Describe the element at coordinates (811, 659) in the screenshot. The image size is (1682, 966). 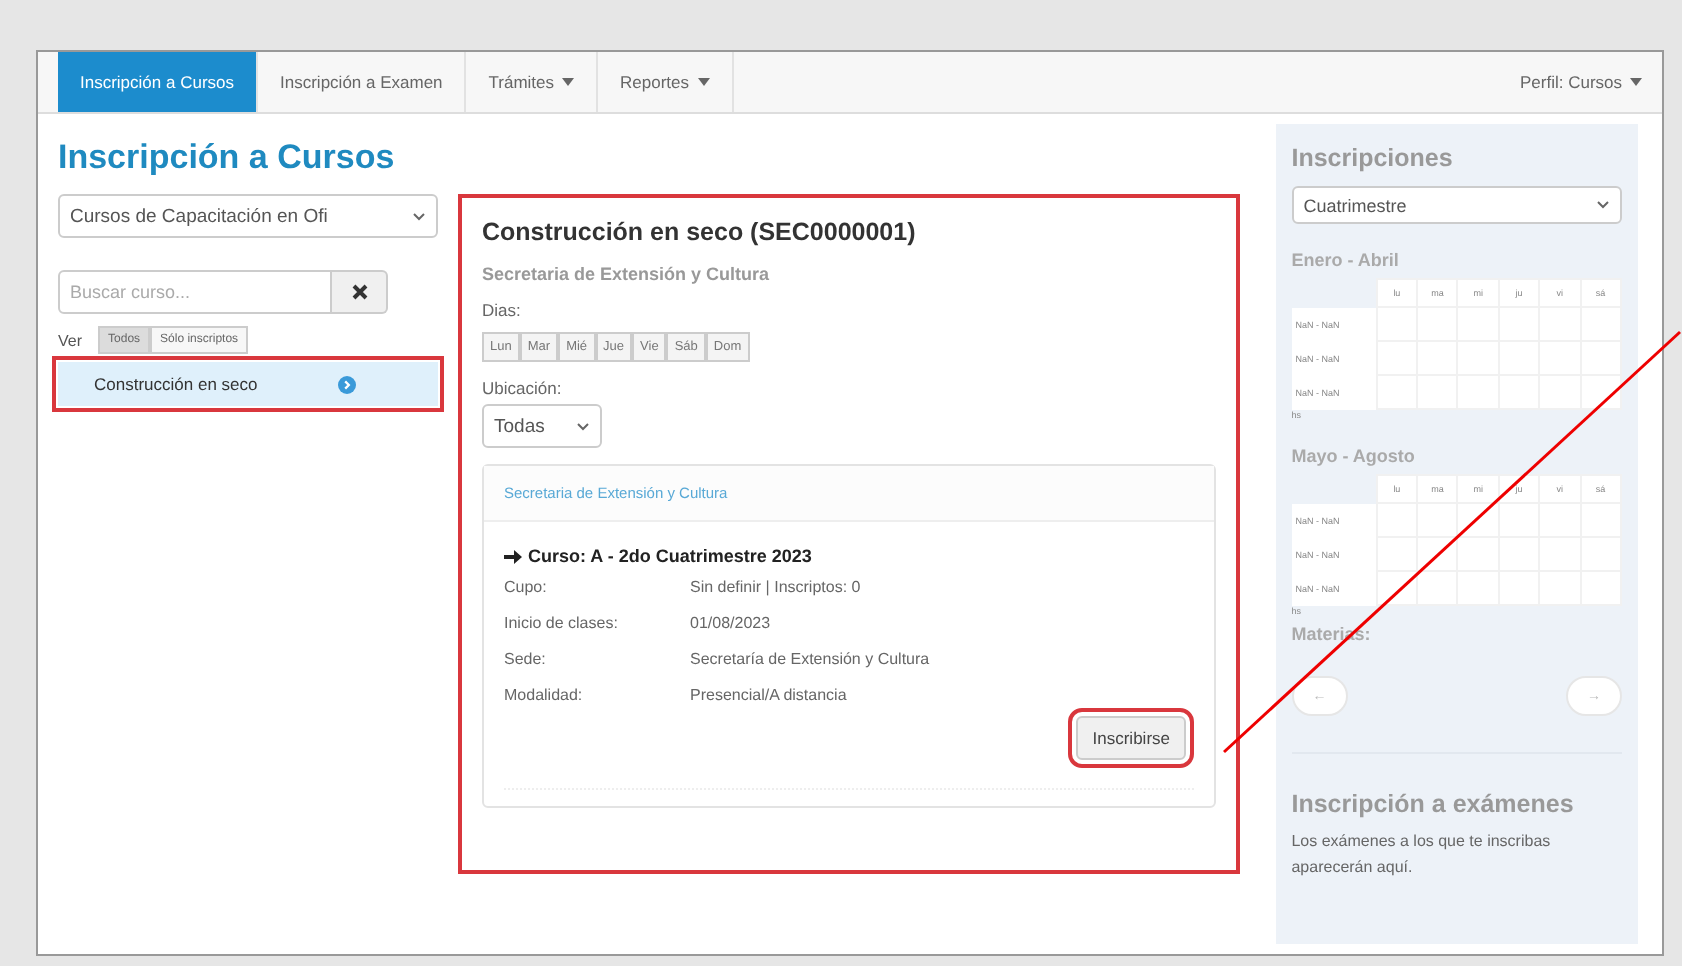
I see `detail-value: Secretaría de Extensión y Cultura` at that location.